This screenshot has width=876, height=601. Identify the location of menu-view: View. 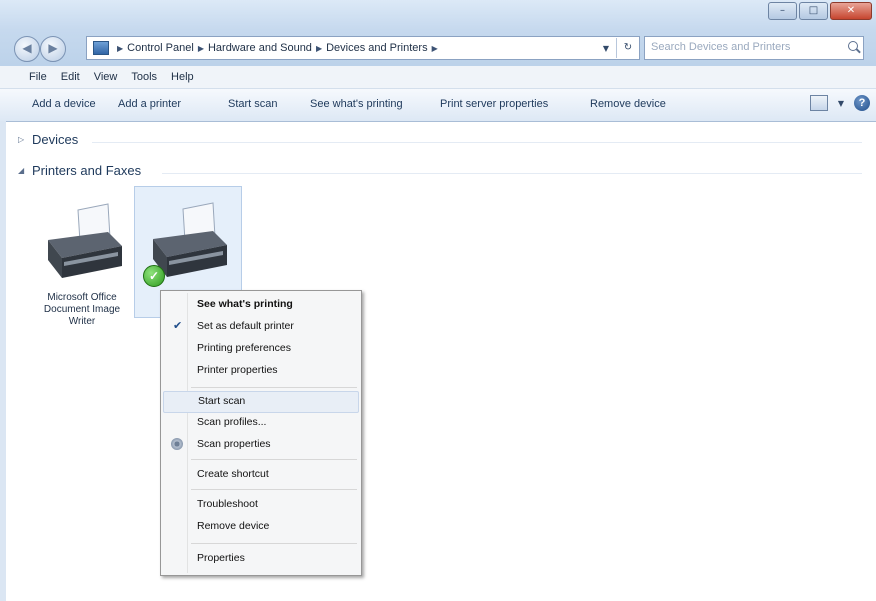
(106, 77).